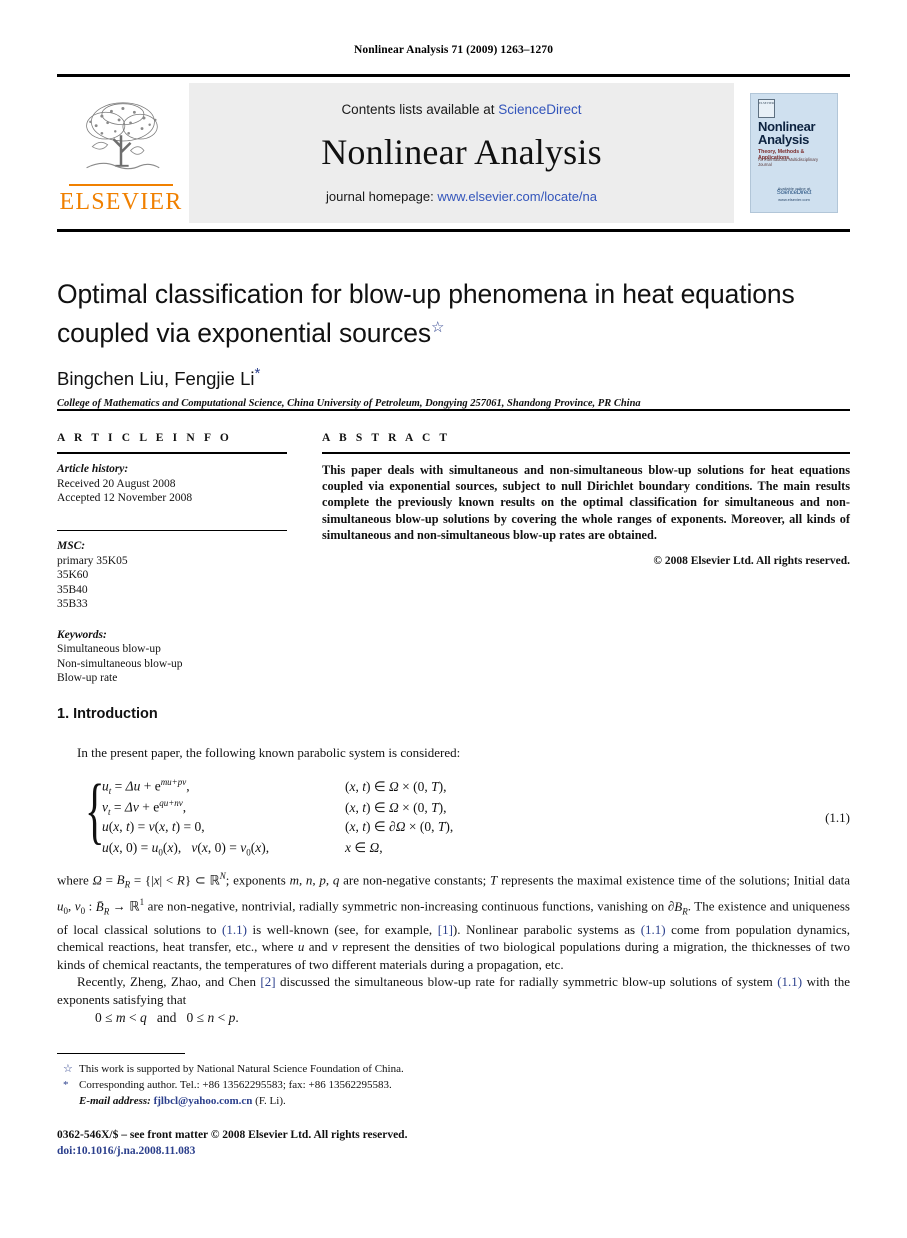 The image size is (907, 1238). What do you see at coordinates (63, 714) in the screenshot?
I see `section-number: 1.` at bounding box center [63, 714].